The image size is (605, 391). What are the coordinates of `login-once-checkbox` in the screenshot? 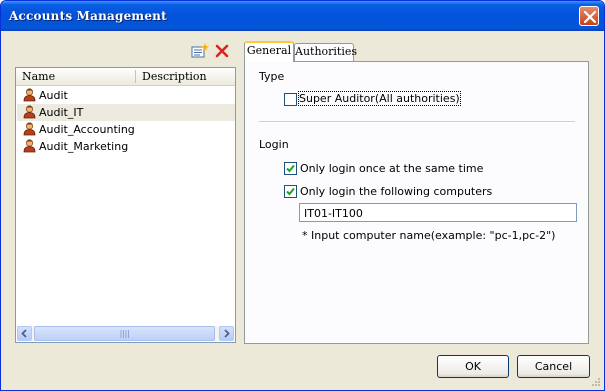 It's located at (290, 168).